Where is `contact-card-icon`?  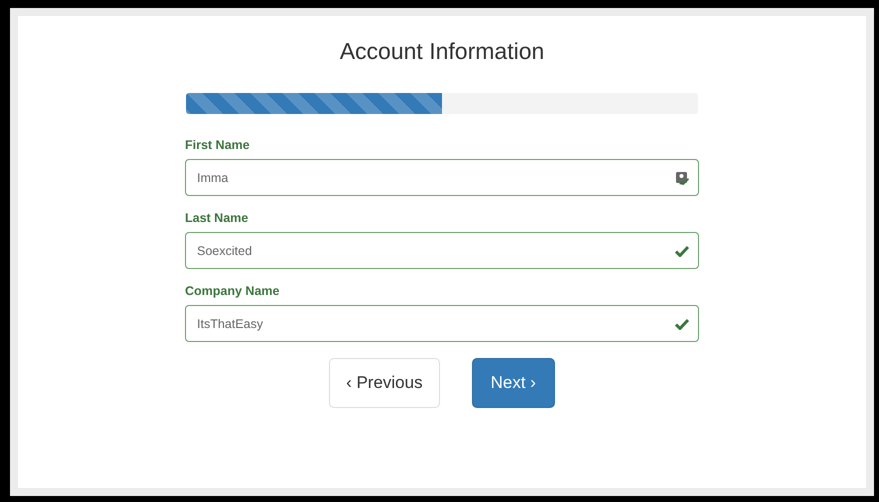 contact-card-icon is located at coordinates (682, 177).